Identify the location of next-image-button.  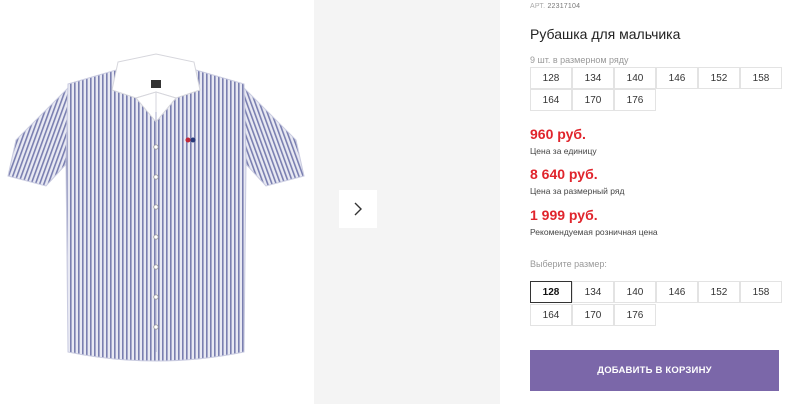
(358, 209).